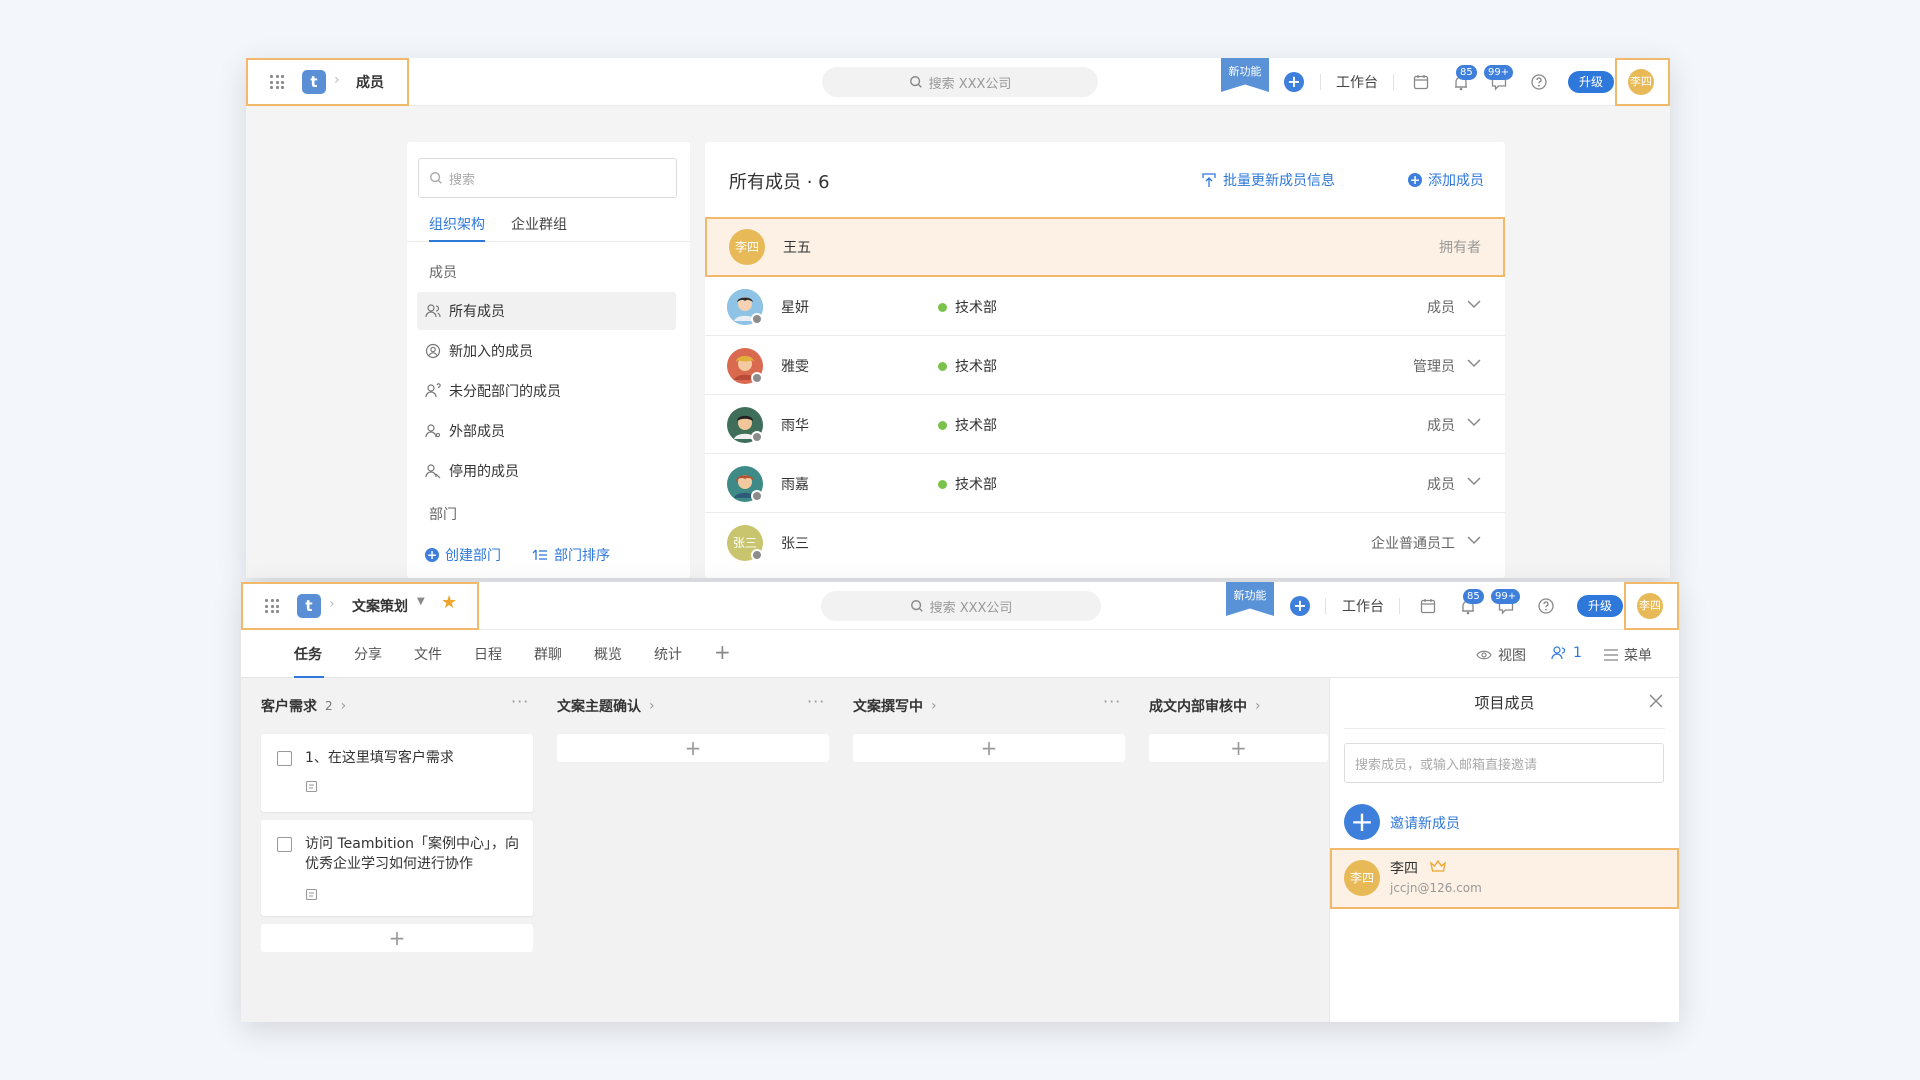  I want to click on department-label: 技术部, so click(976, 485).